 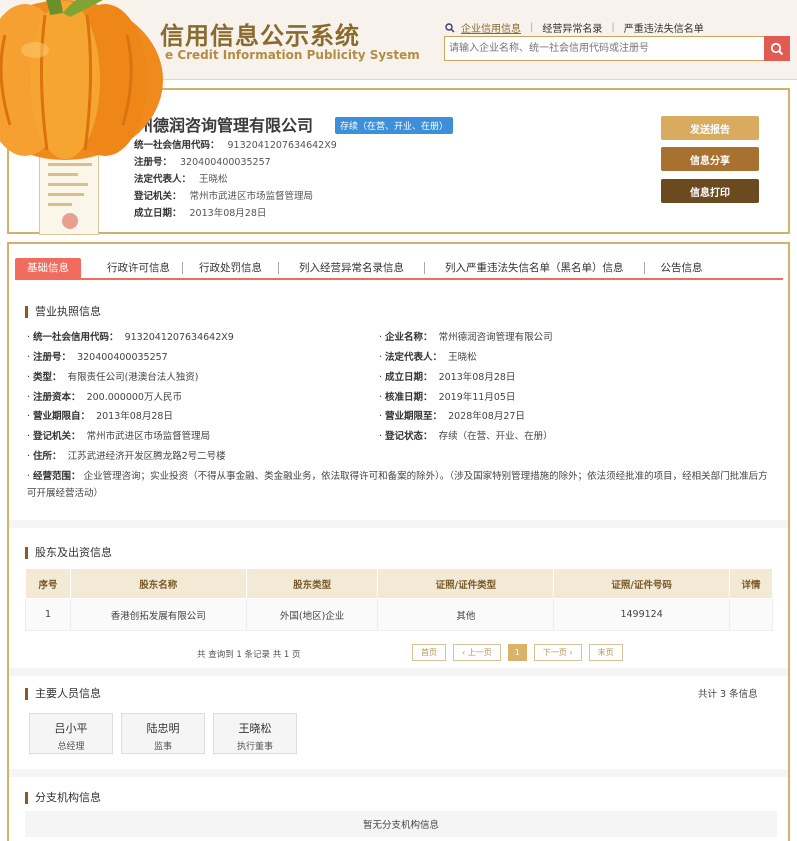 I want to click on current-page-button: 1, so click(x=517, y=652).